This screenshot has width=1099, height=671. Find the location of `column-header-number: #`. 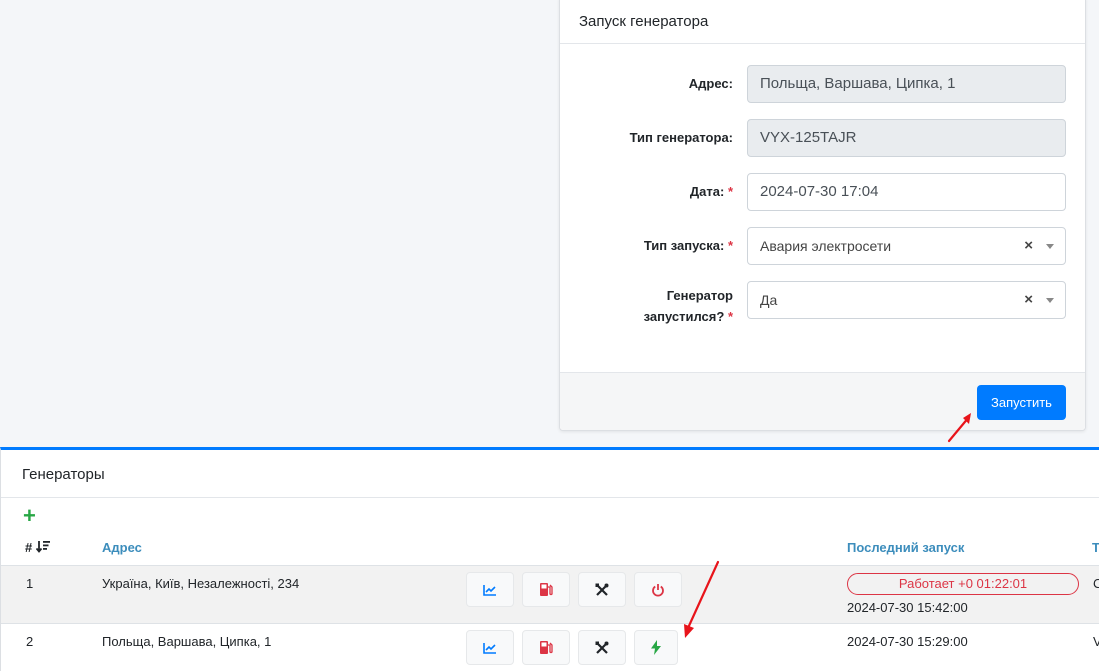

column-header-number: # is located at coordinates (37, 547).